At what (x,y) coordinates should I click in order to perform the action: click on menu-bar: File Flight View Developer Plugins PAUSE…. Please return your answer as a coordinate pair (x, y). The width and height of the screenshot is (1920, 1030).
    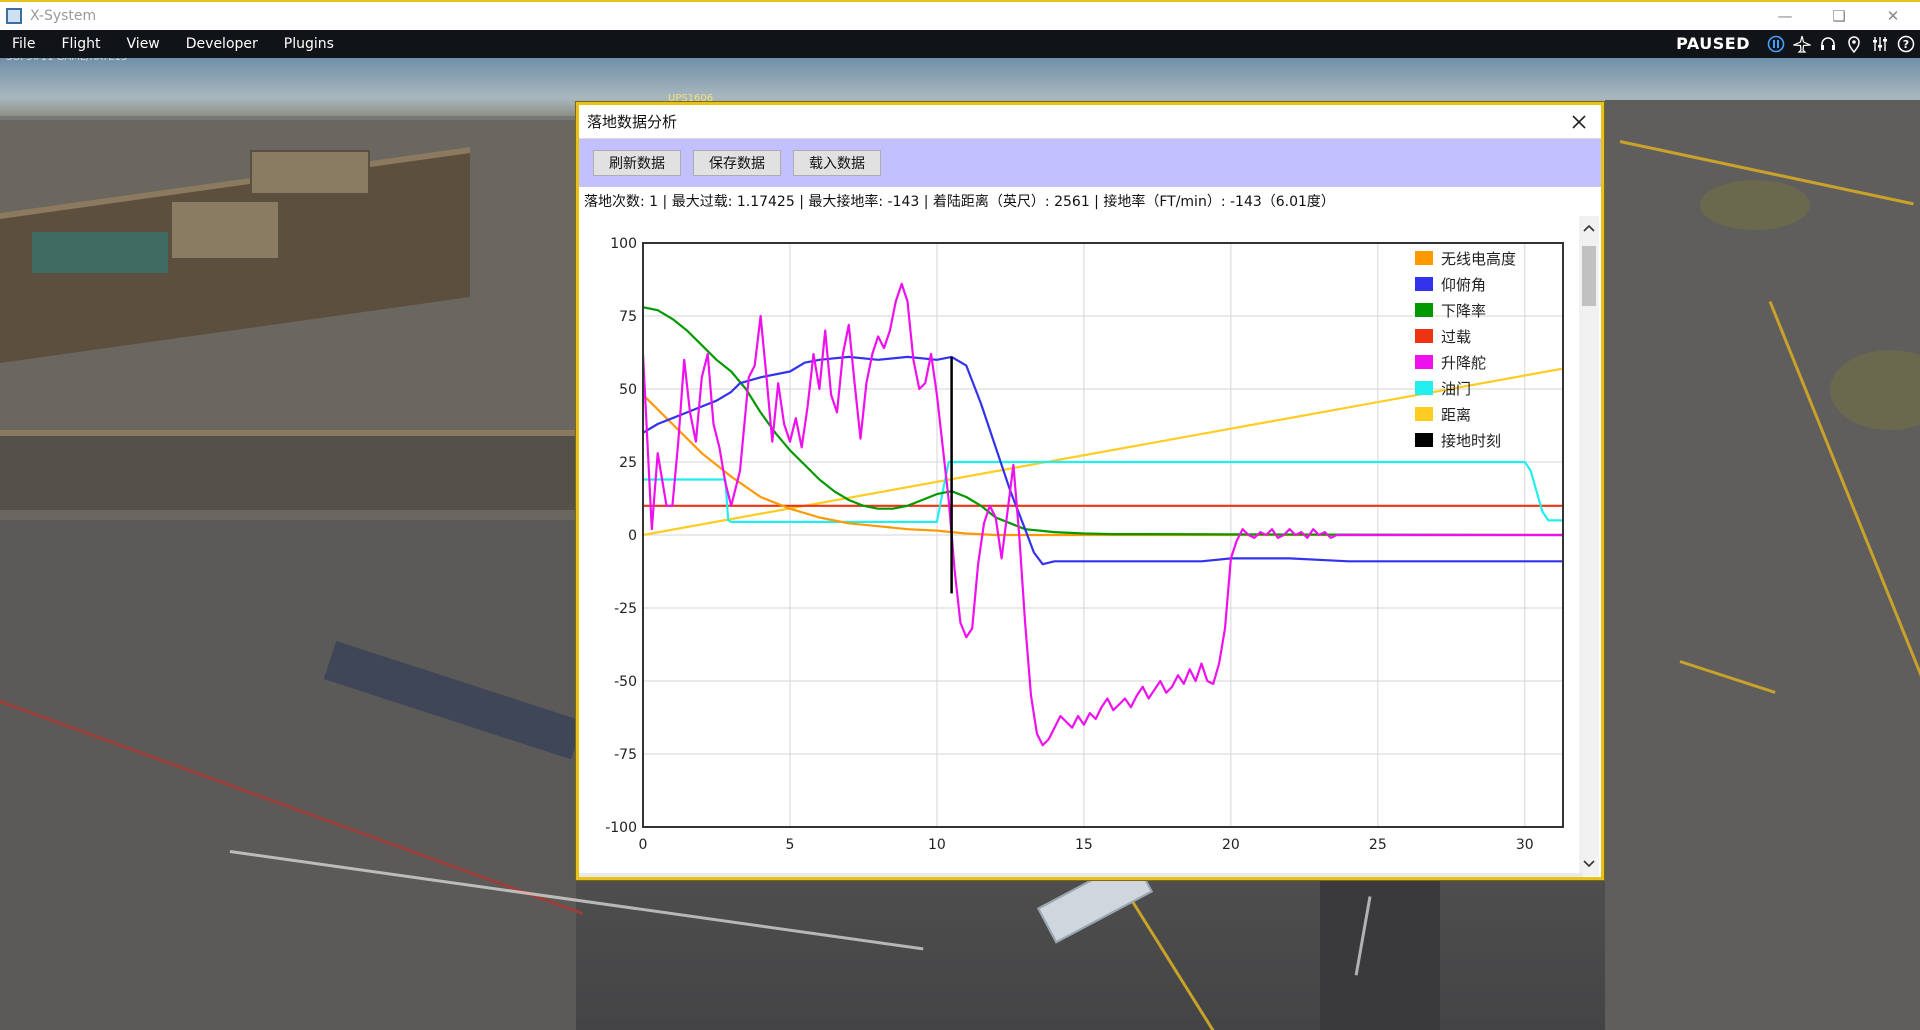
    Looking at the image, I should click on (960, 44).